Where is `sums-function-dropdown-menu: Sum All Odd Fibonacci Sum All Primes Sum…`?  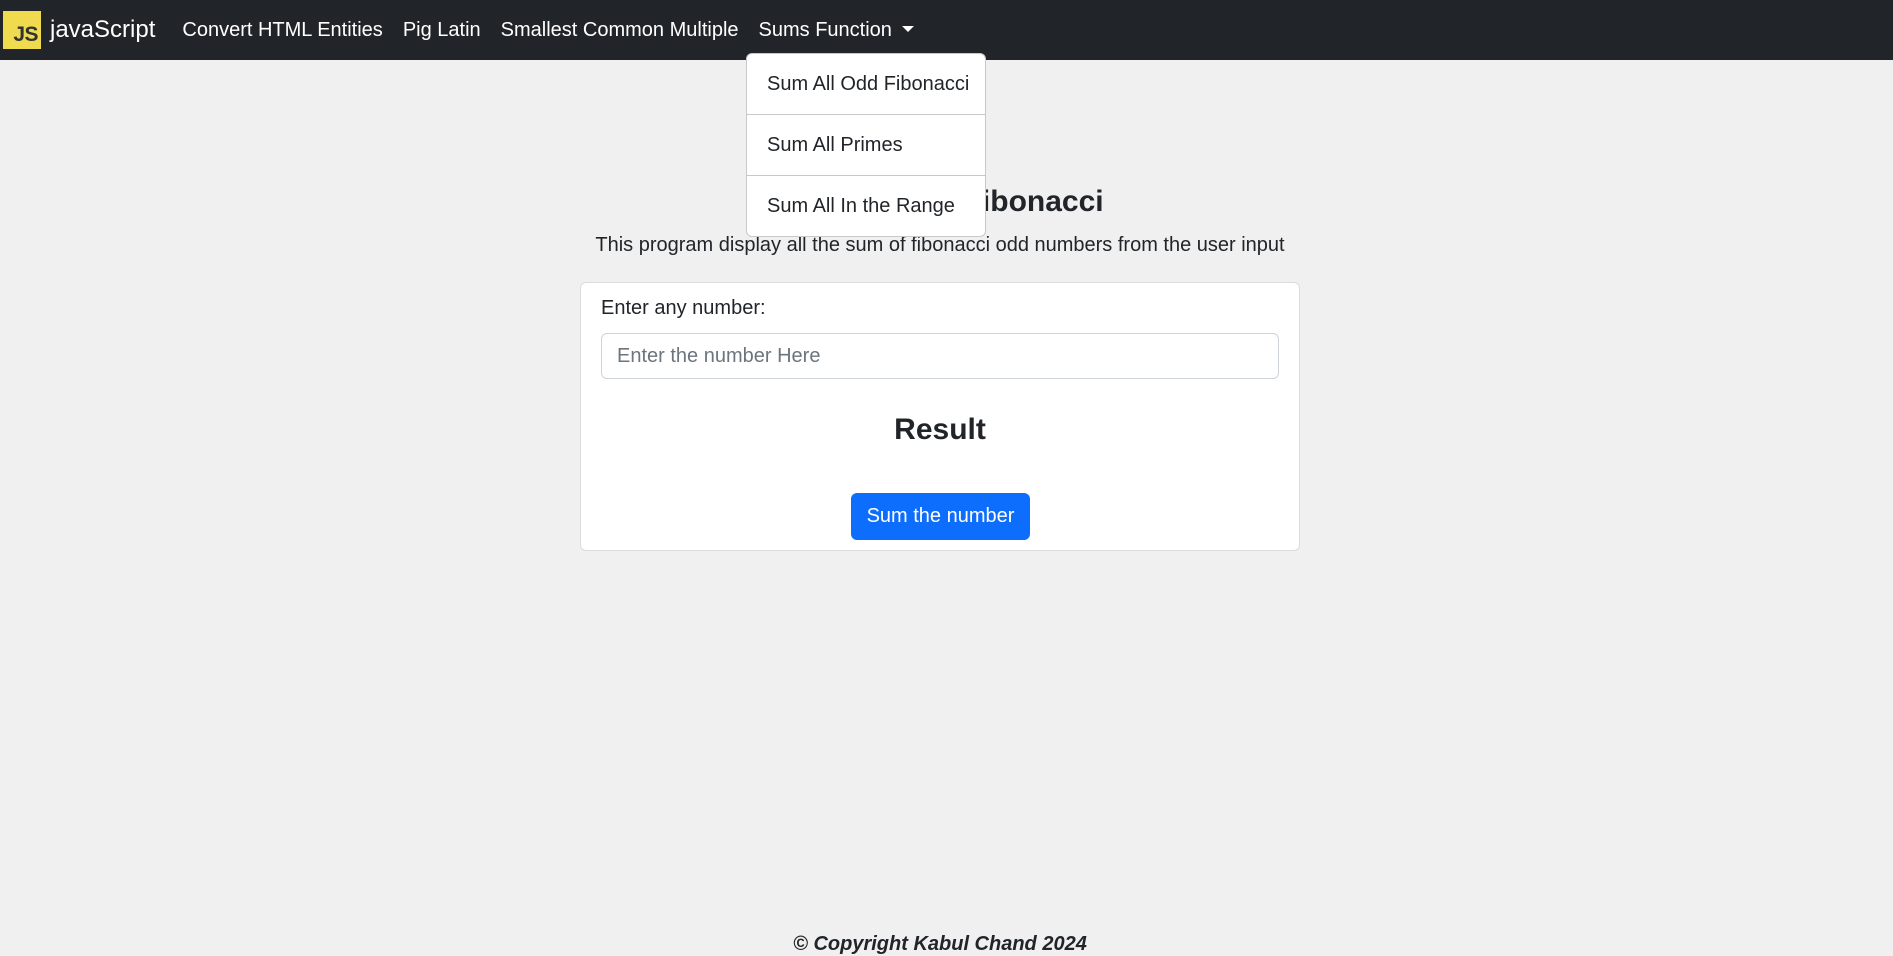
sums-function-dropdown-menu: Sum All Odd Fibonacci Sum All Primes Sum… is located at coordinates (866, 145).